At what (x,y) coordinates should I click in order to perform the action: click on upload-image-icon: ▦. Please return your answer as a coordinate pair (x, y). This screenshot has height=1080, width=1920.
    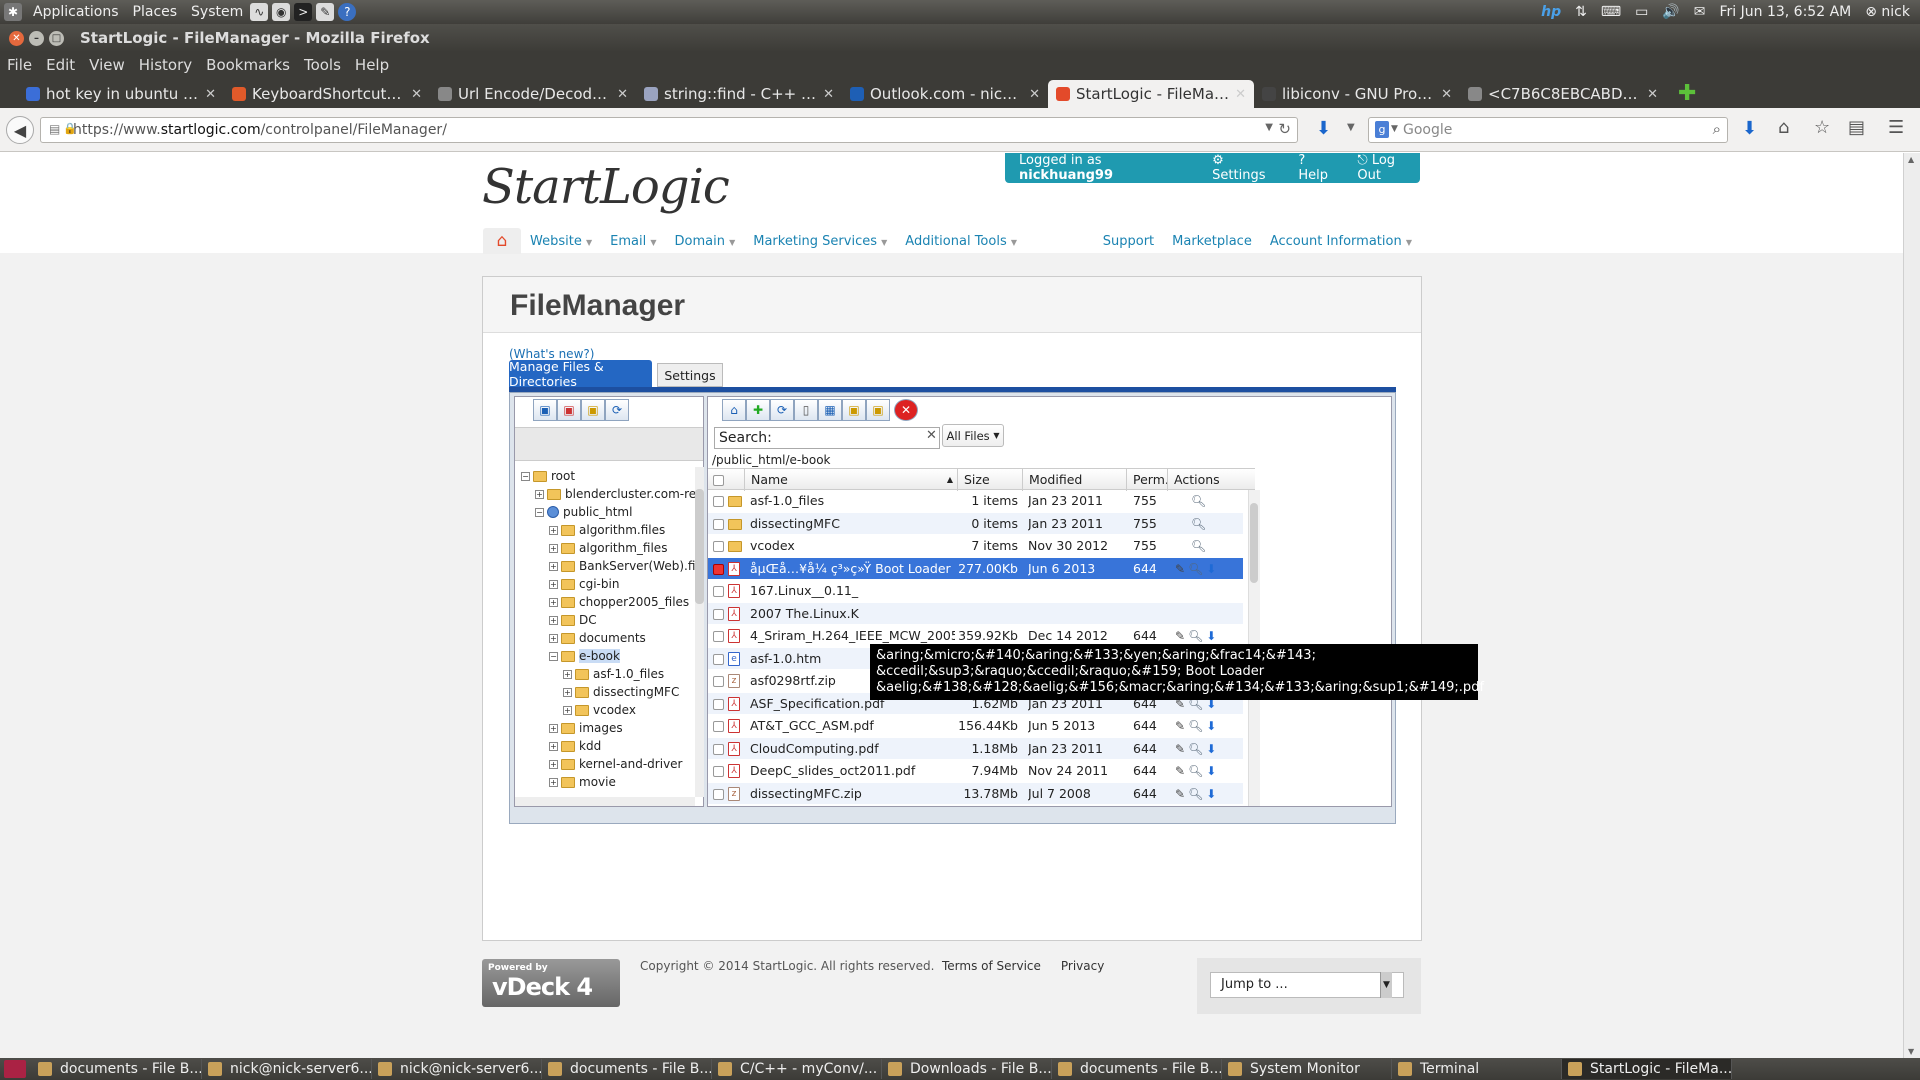
    Looking at the image, I should click on (830, 410).